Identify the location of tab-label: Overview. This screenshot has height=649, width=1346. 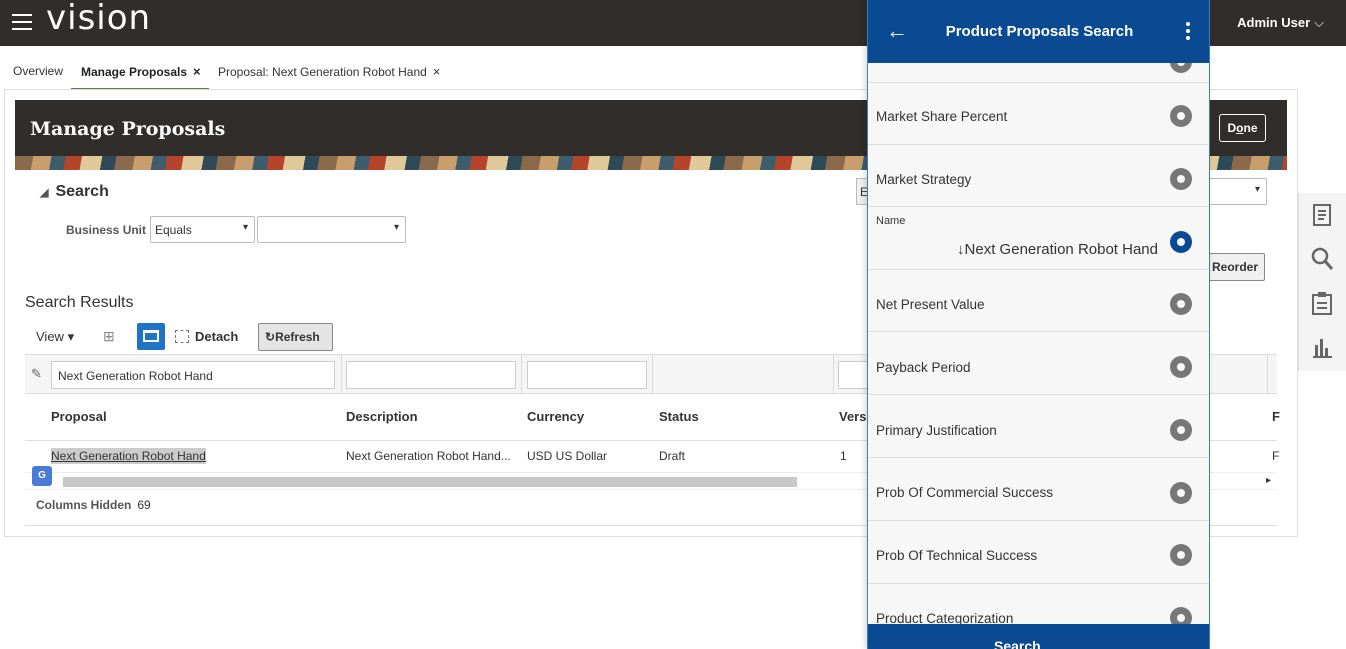
(38, 71).